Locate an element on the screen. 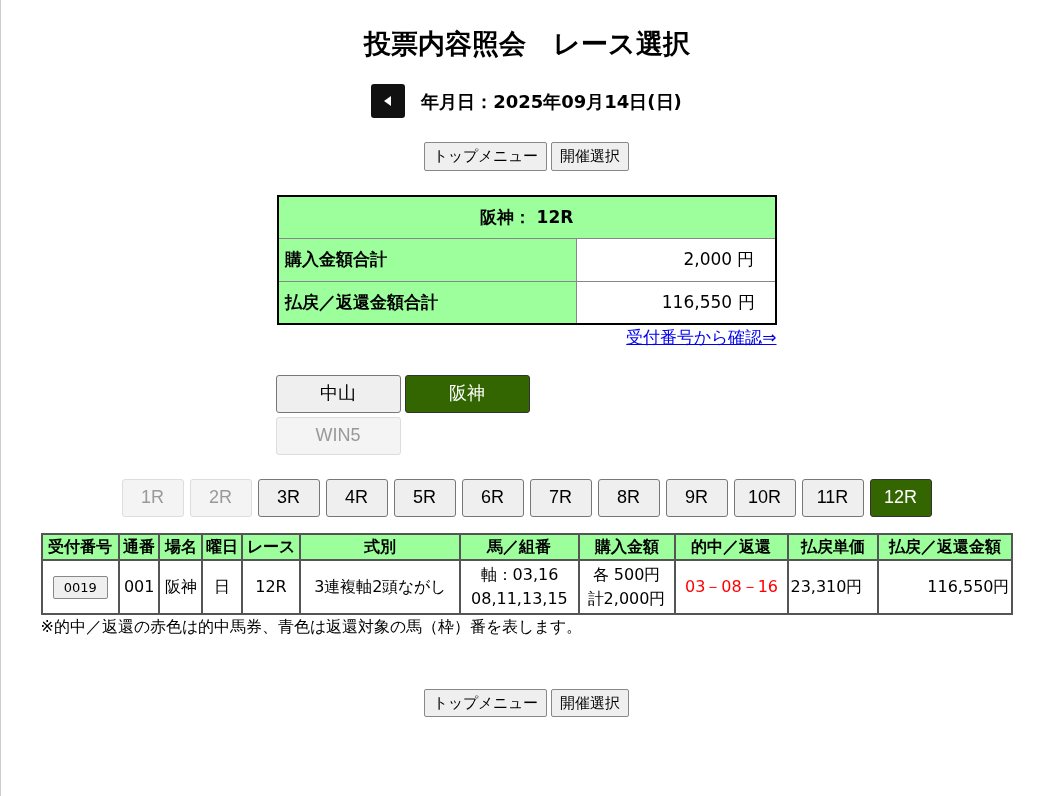 This screenshot has width=1052, height=796. venue-button: 阪神 is located at coordinates (467, 393).